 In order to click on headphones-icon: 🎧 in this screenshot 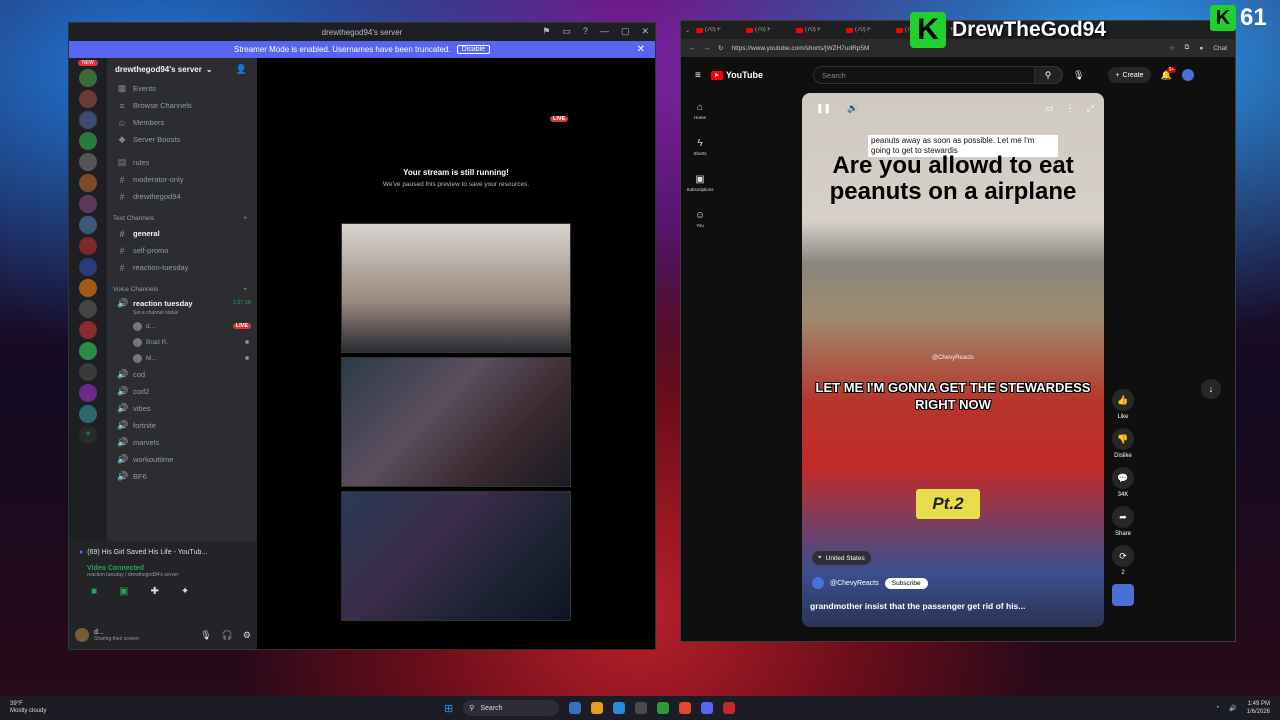, I will do `click(227, 635)`.